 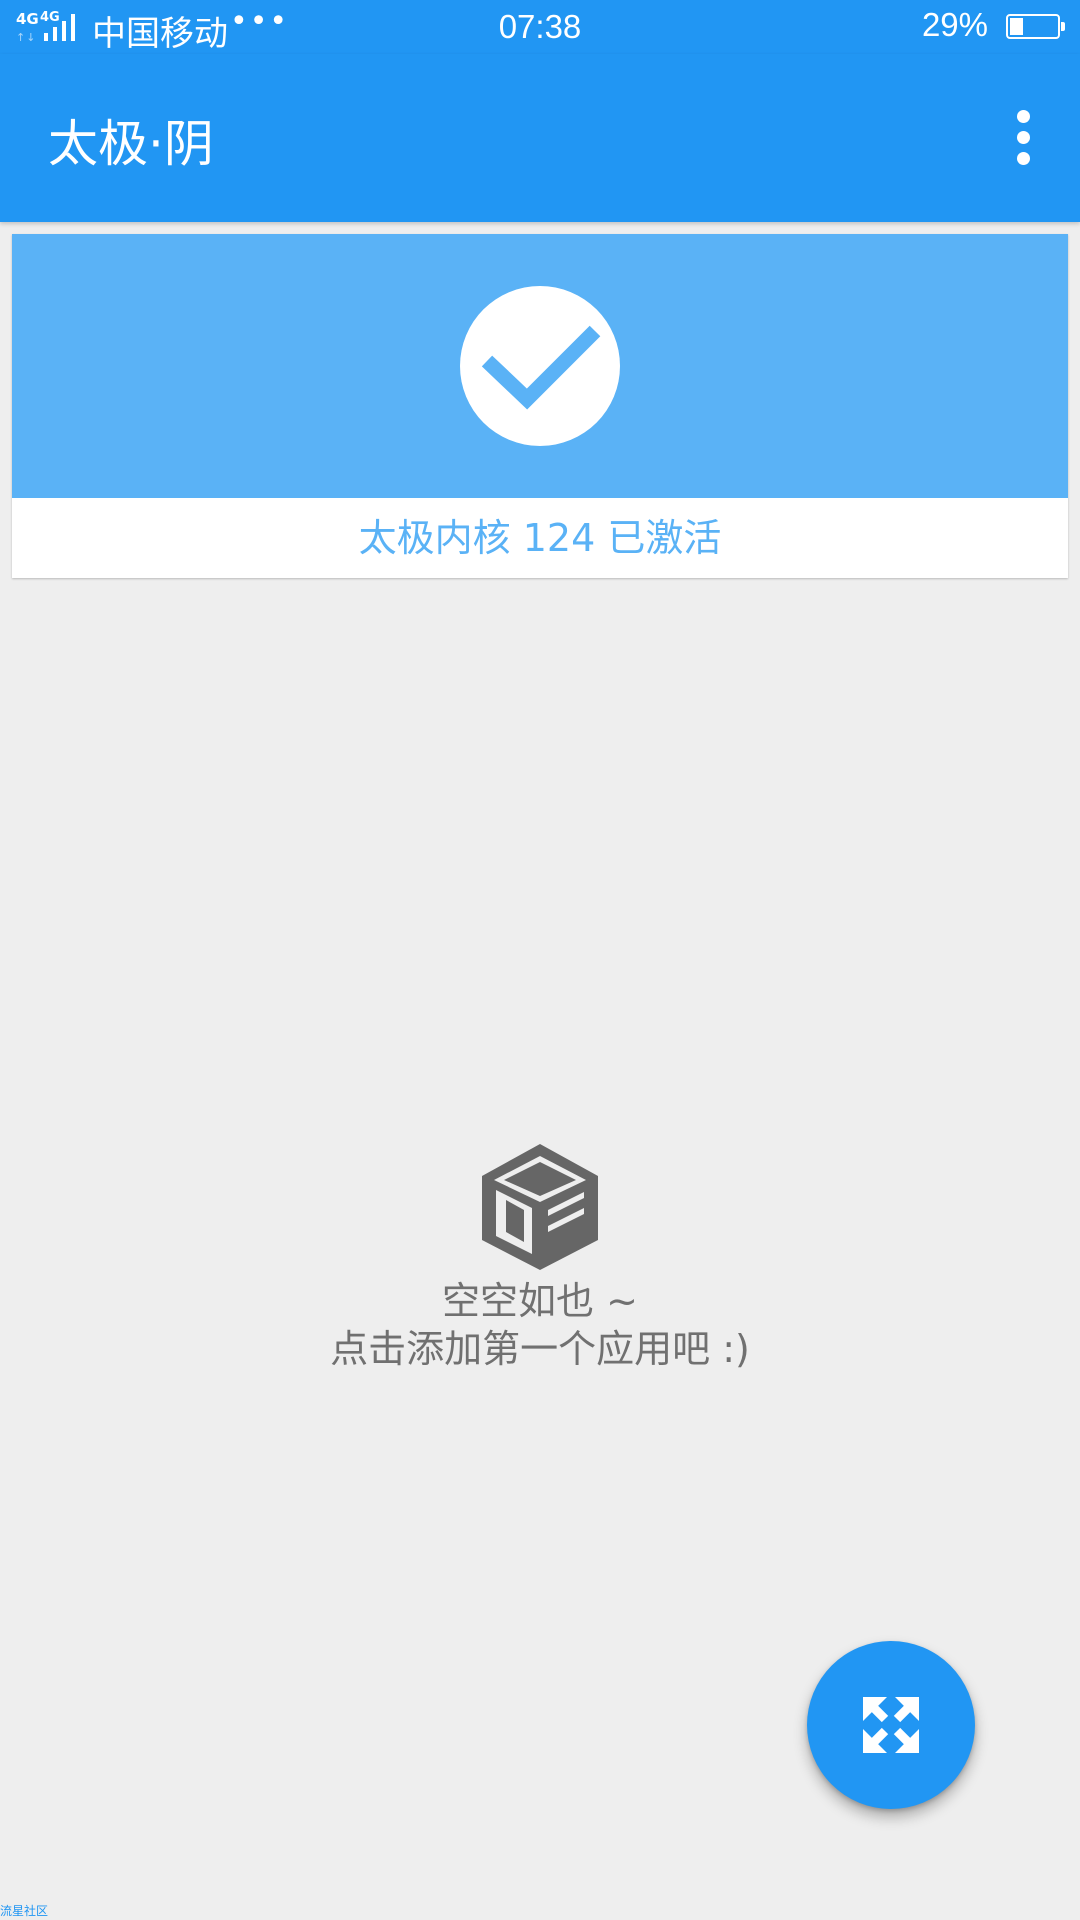 What do you see at coordinates (540, 1206) in the screenshot?
I see `box-icon` at bounding box center [540, 1206].